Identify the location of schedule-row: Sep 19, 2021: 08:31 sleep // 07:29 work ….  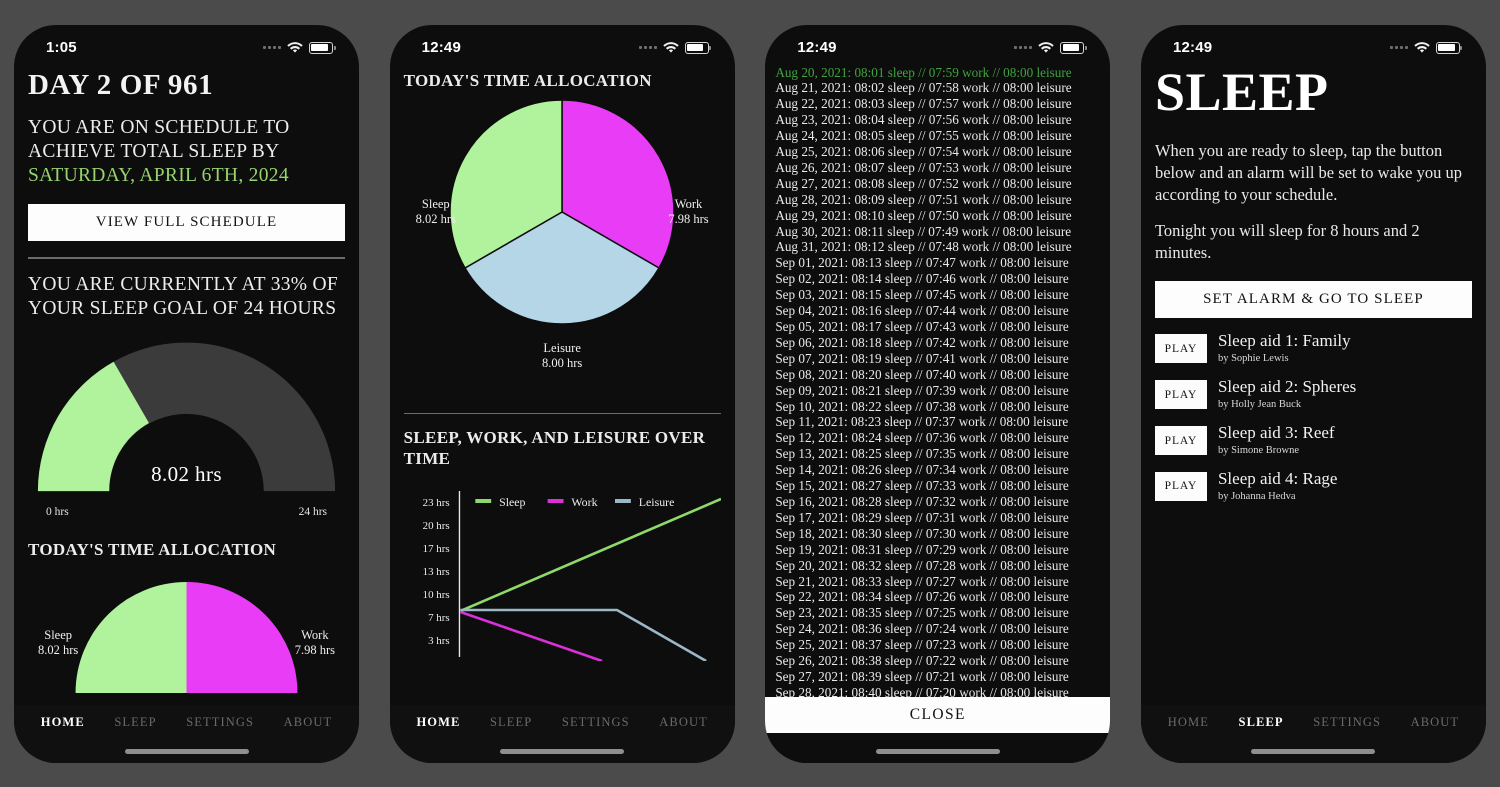
(922, 549).